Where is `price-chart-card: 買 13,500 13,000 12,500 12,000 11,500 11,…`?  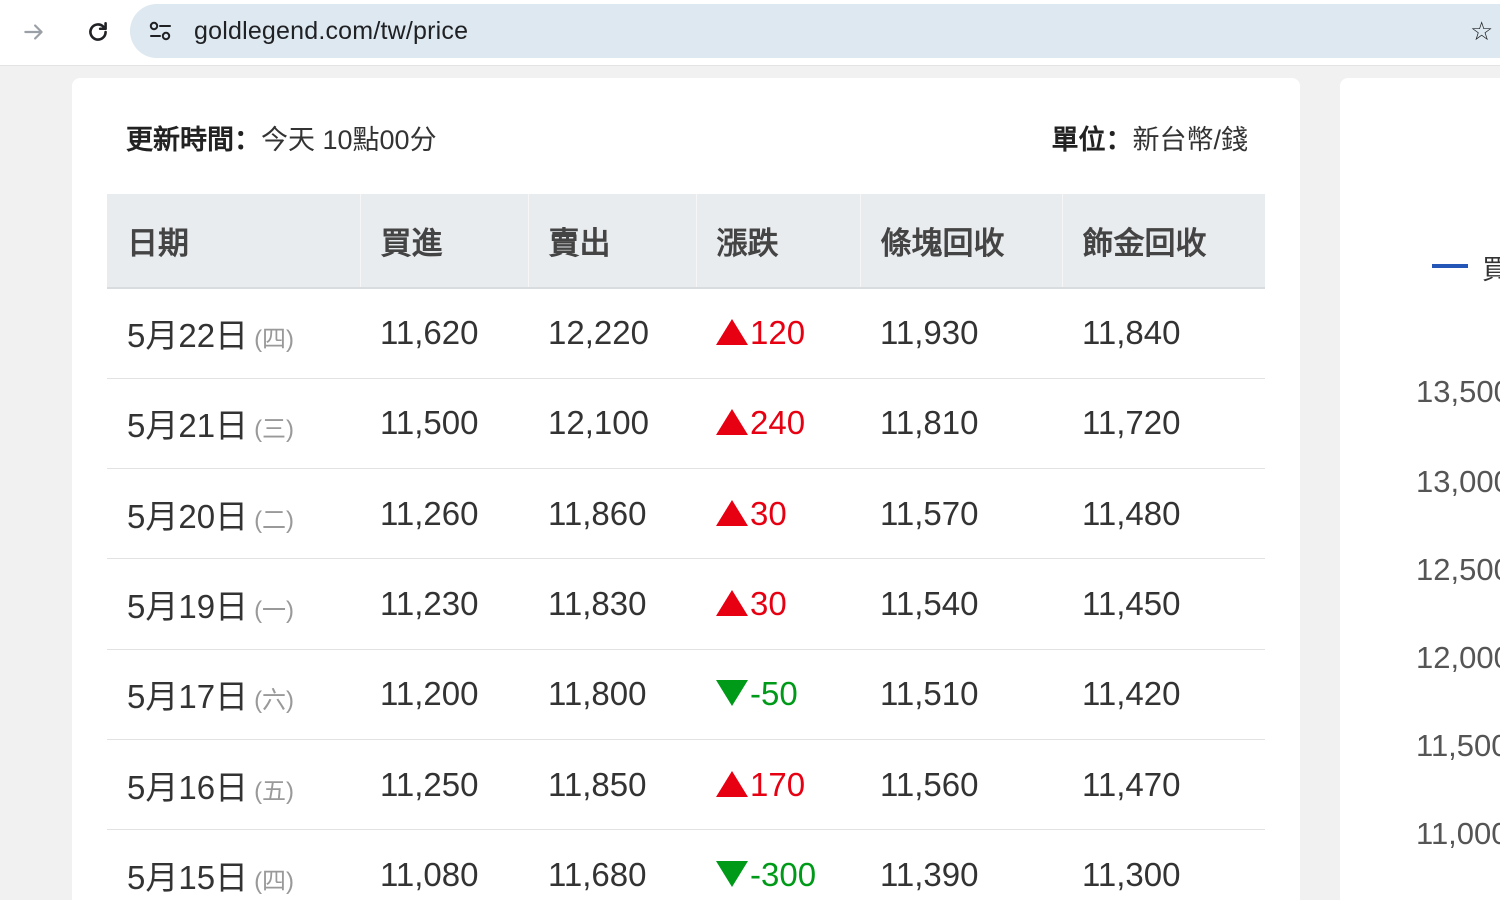 price-chart-card: 買 13,500 13,000 12,500 12,000 11,500 11,… is located at coordinates (1420, 489).